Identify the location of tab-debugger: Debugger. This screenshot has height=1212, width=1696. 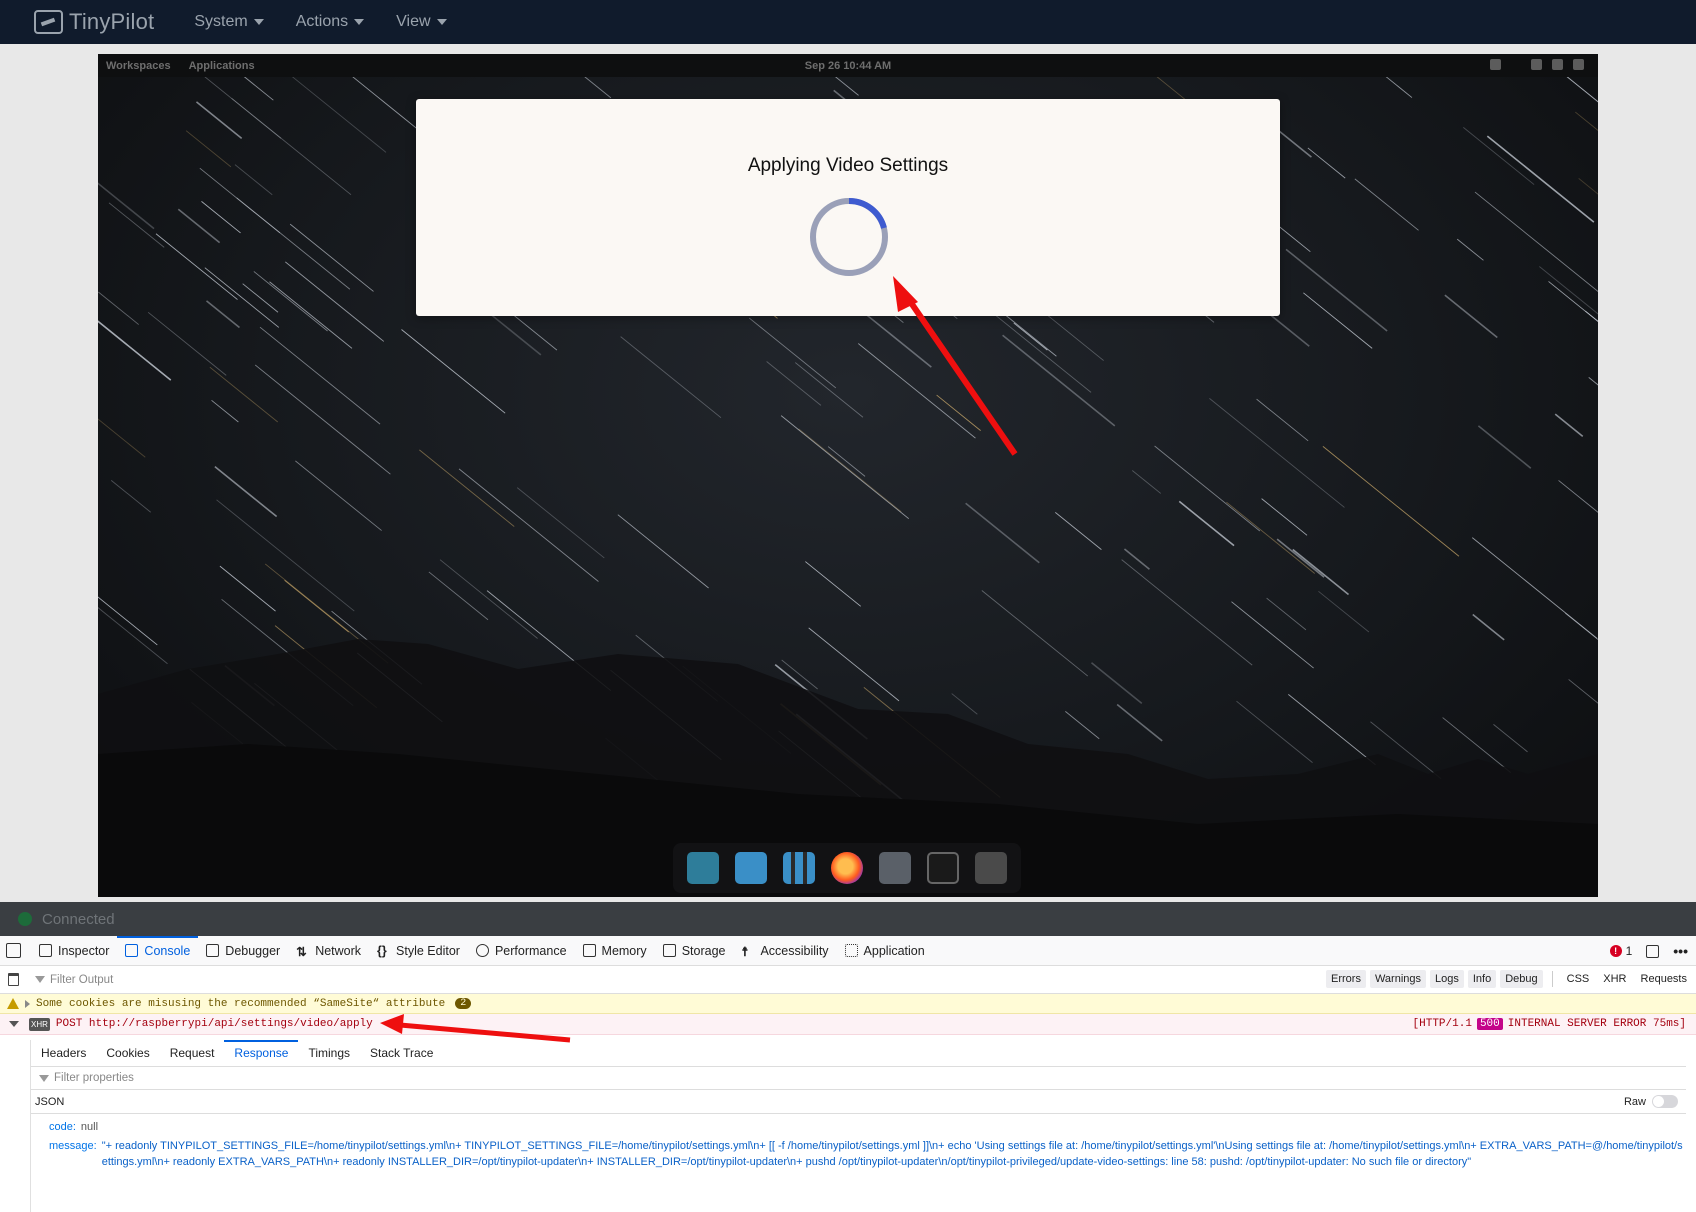
(243, 951).